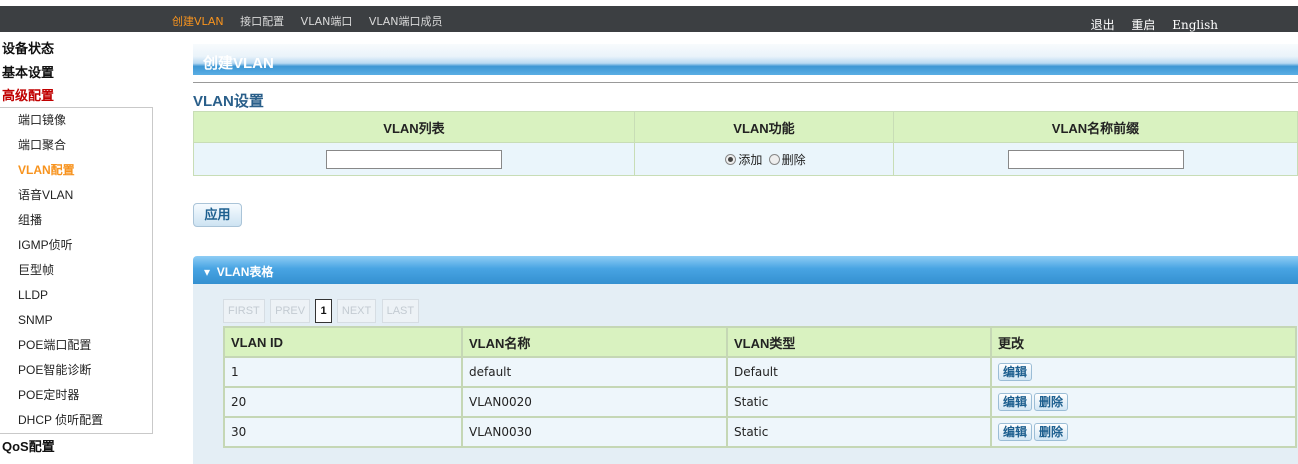 This screenshot has width=1298, height=464. What do you see at coordinates (343, 432) in the screenshot?
I see `cell-vlan-id: 30` at bounding box center [343, 432].